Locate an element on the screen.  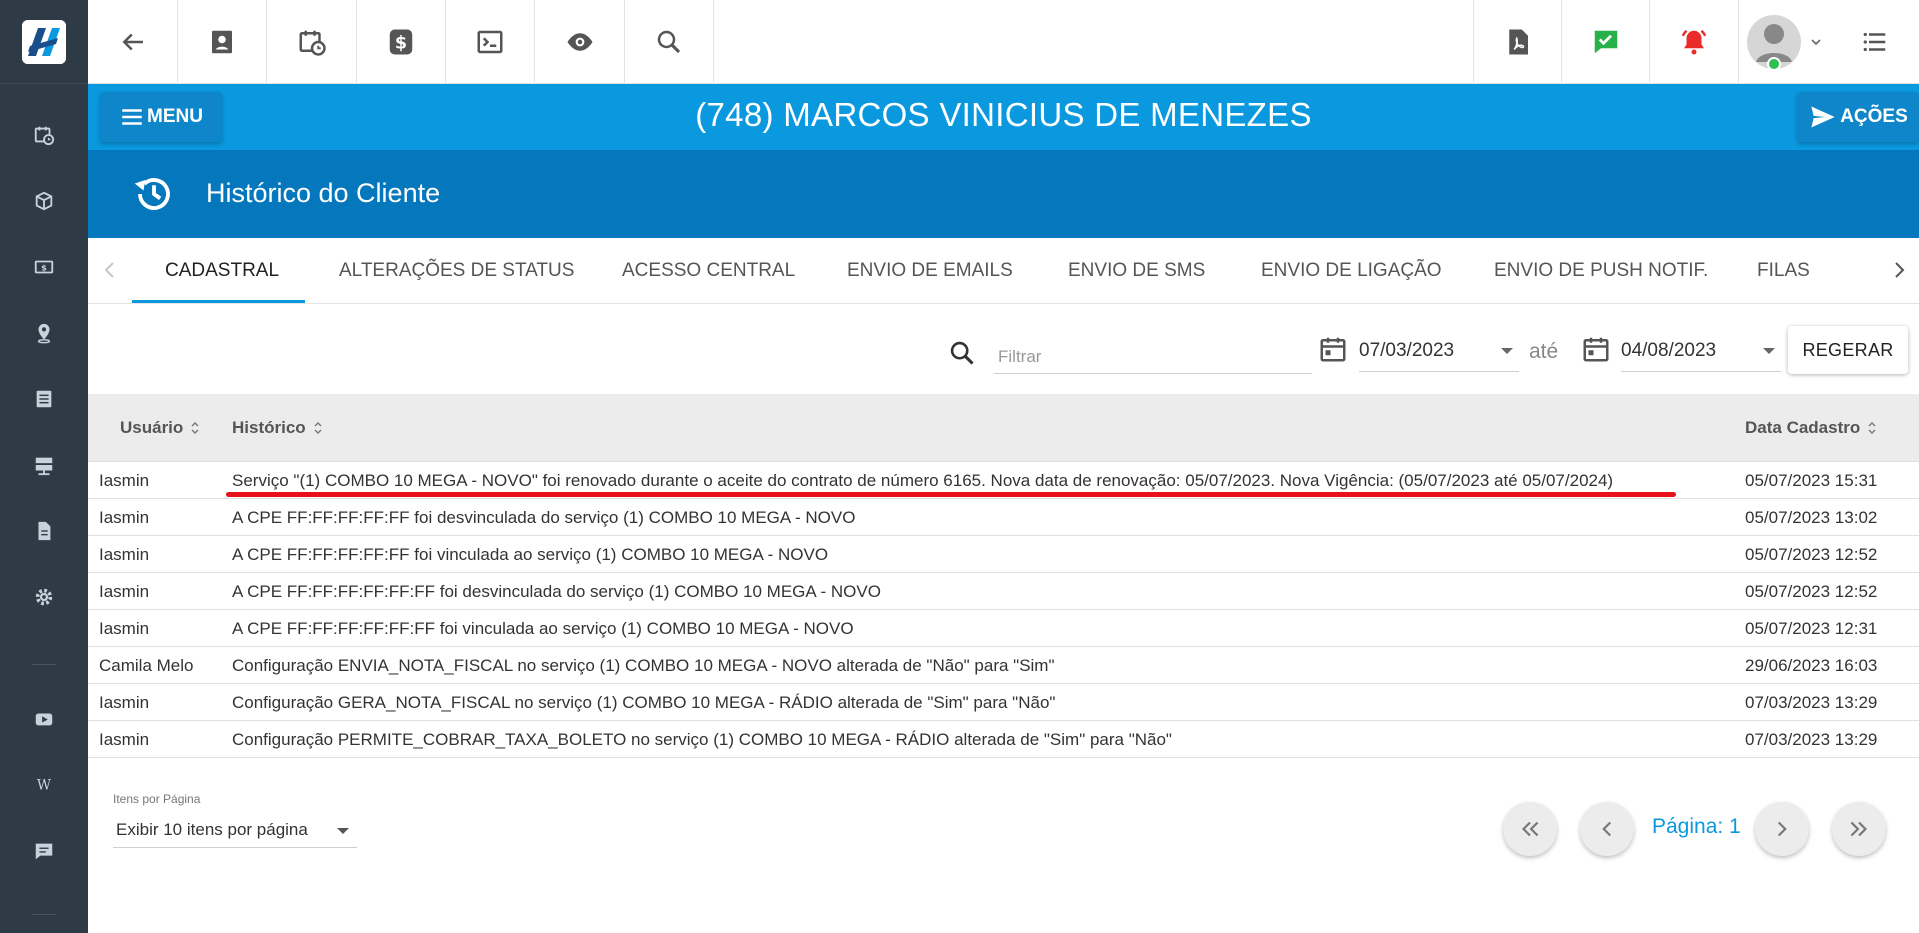
date-from-field: 07/03/2023 is located at coordinates (1439, 353).